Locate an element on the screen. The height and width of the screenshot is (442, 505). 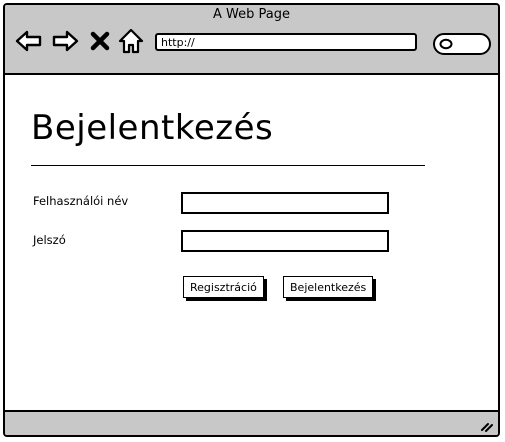
browser-search-box is located at coordinates (462, 44).